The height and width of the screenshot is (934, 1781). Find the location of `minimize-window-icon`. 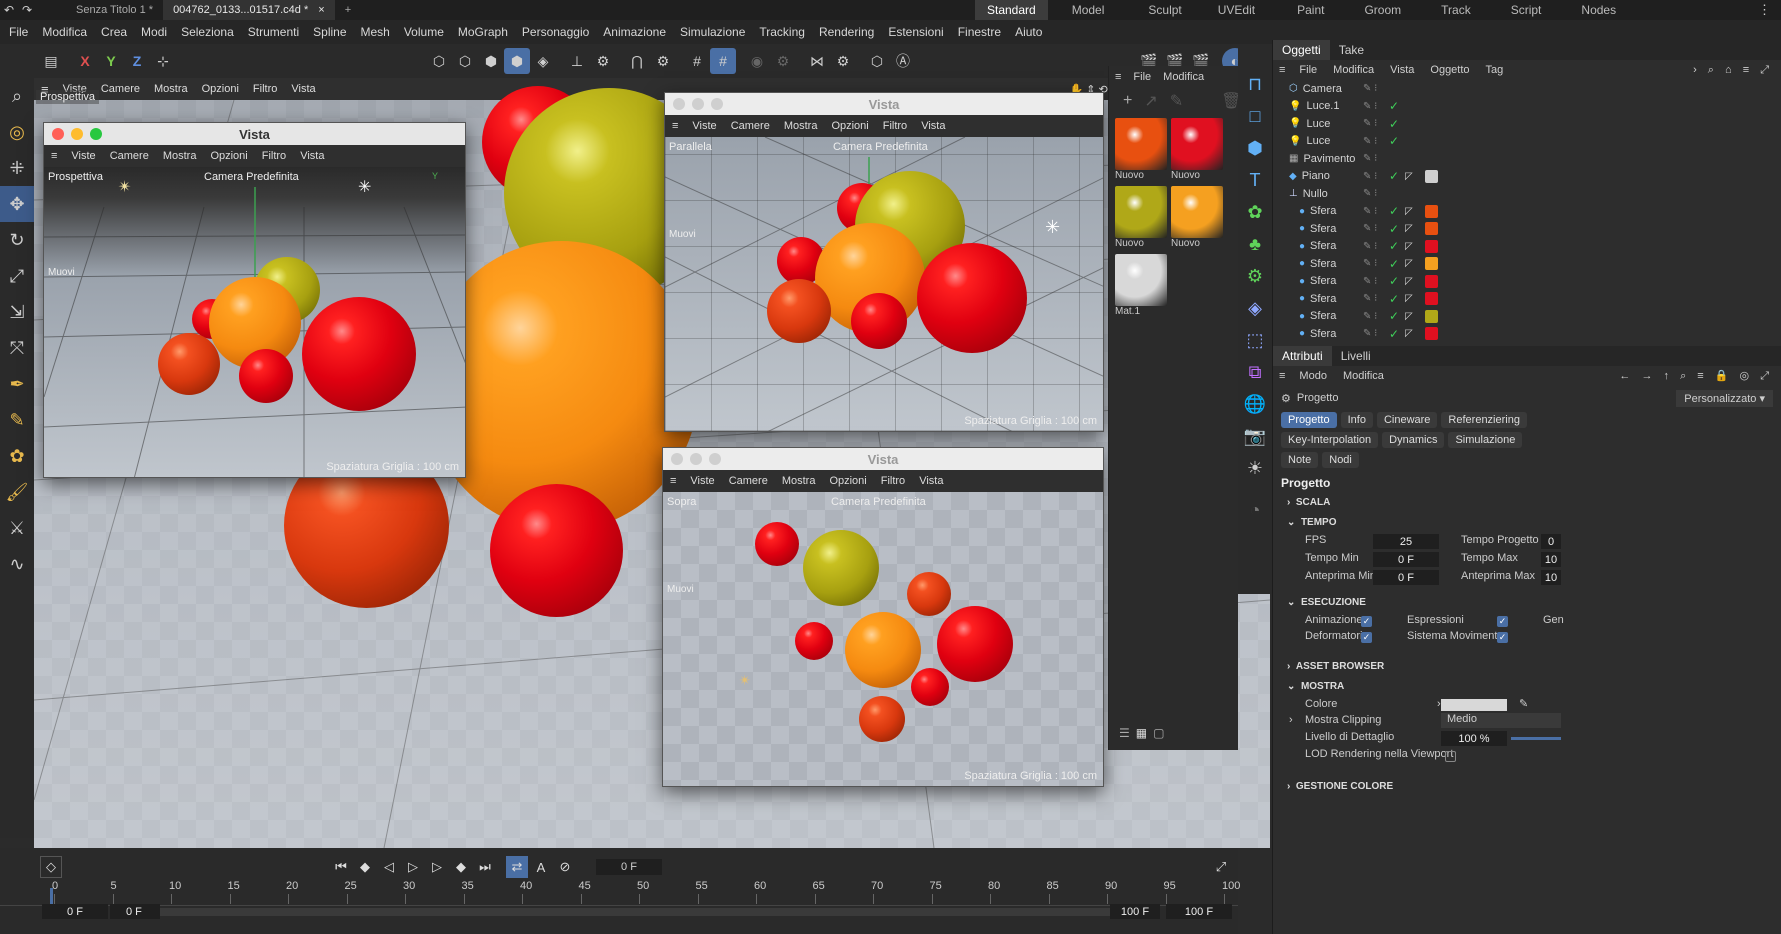

minimize-window-icon is located at coordinates (698, 104).